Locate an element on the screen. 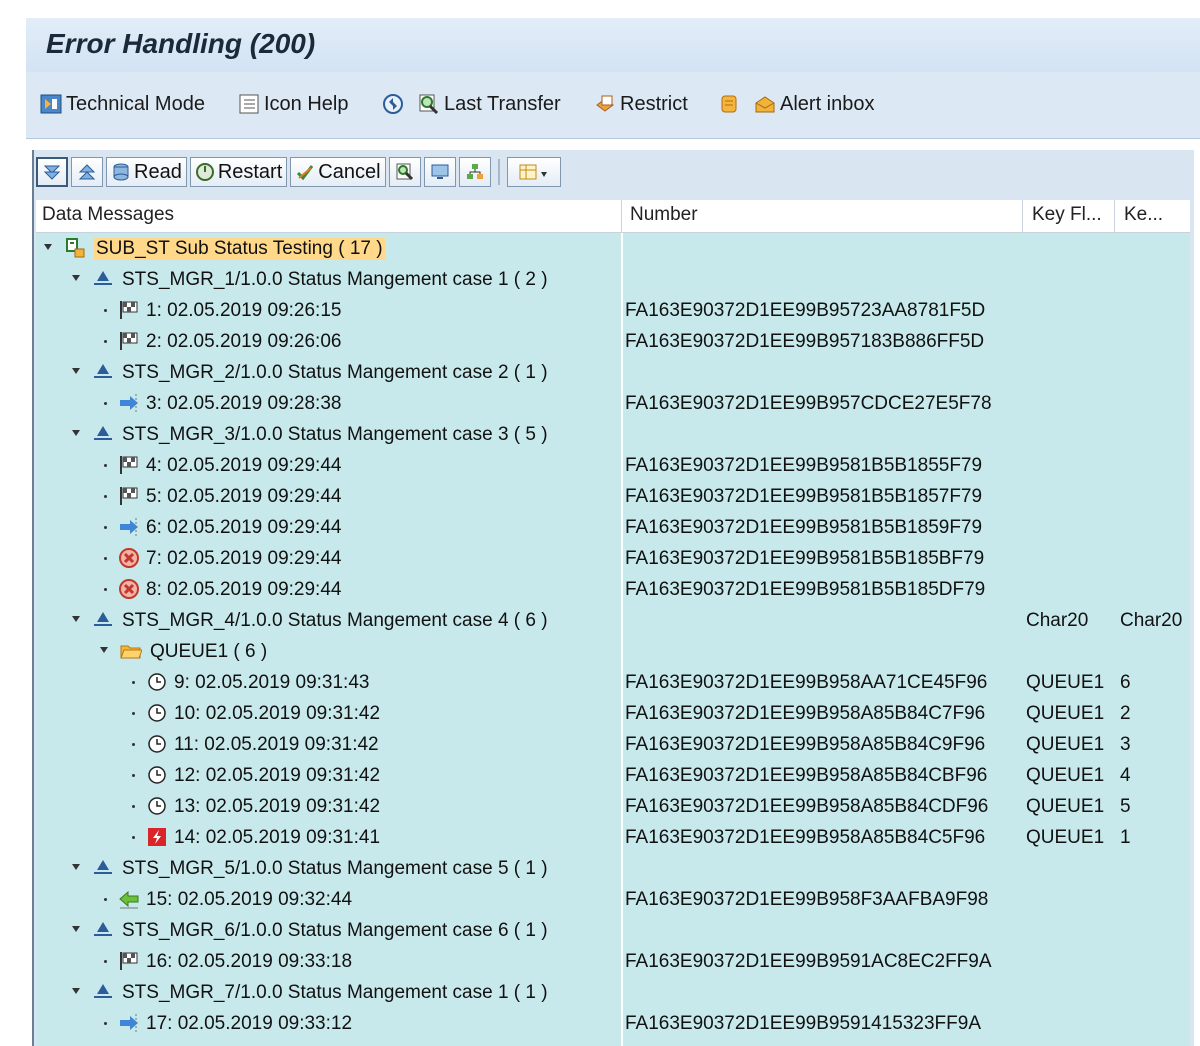 Image resolution: width=1200 pixels, height=1046 pixels. hierarchy-button is located at coordinates (474, 172).